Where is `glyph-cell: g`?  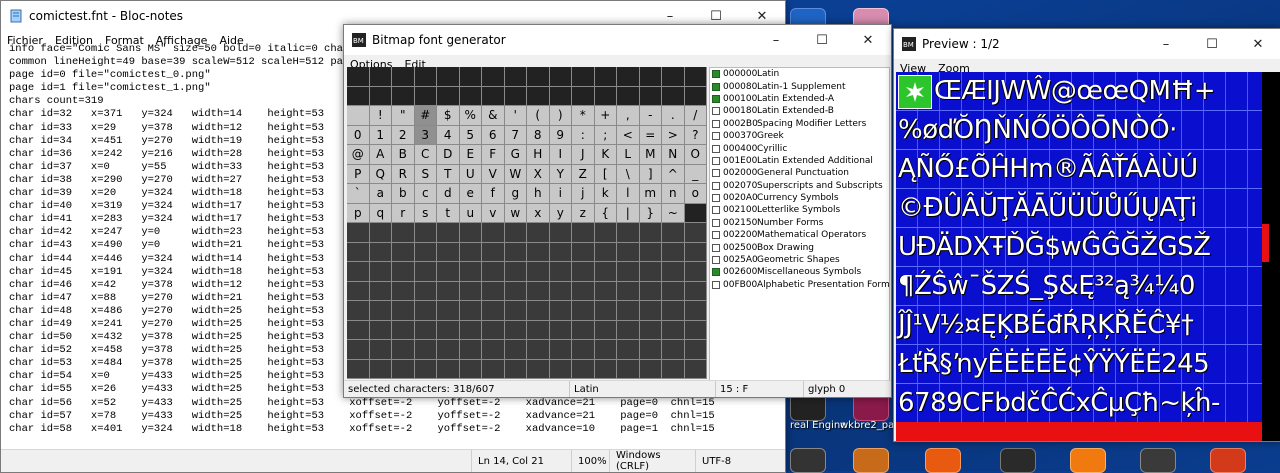 glyph-cell: g is located at coordinates (515, 194).